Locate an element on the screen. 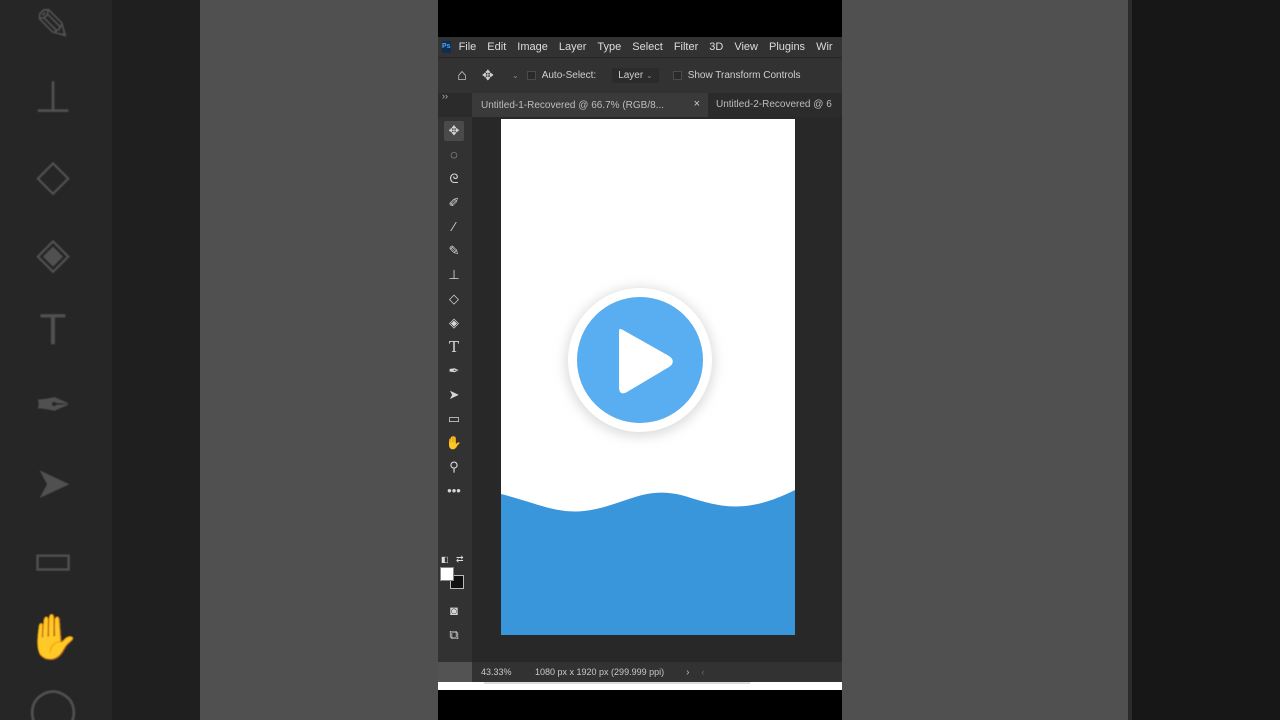 This screenshot has height=720, width=1280. paint-bucket-tool-icon: ◈ is located at coordinates (454, 323).